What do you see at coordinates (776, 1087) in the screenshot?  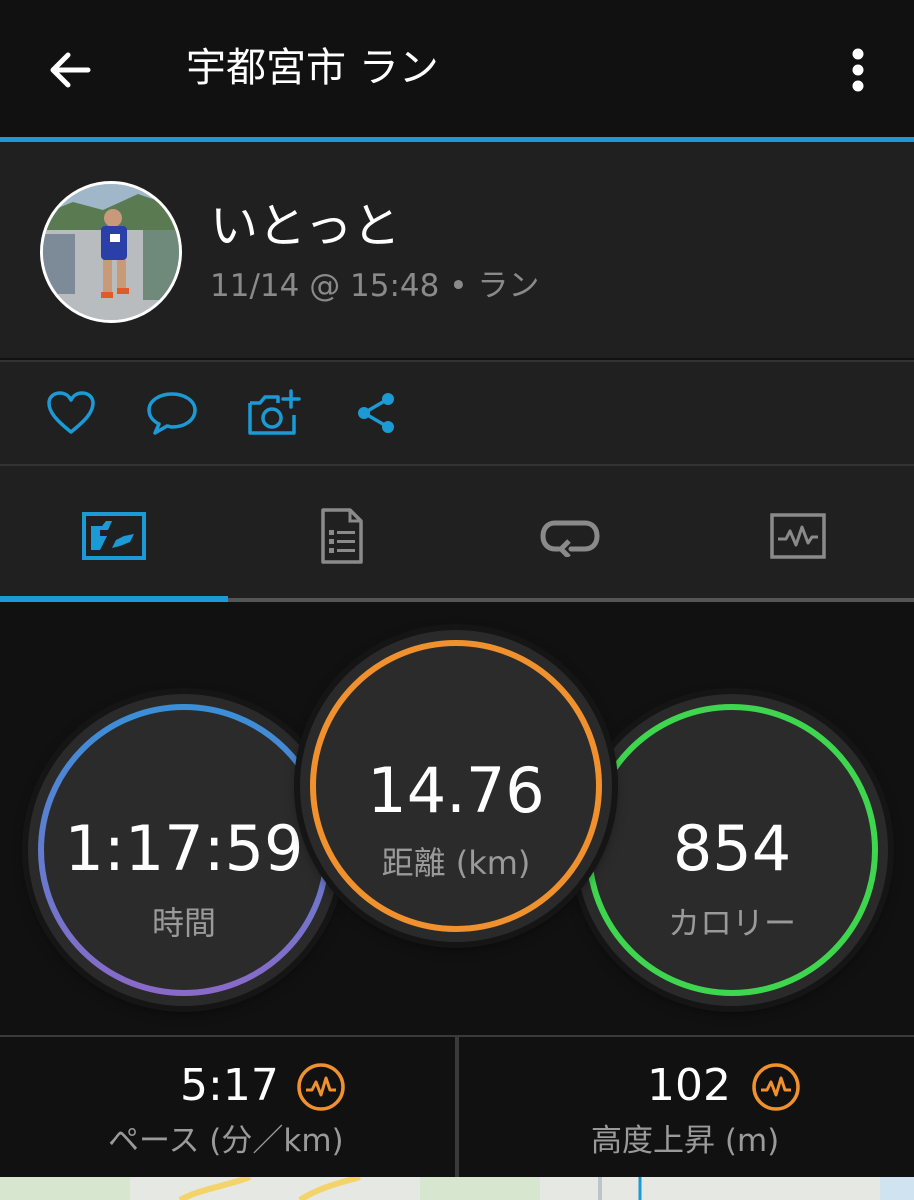 I see `elevation-chart-icon` at bounding box center [776, 1087].